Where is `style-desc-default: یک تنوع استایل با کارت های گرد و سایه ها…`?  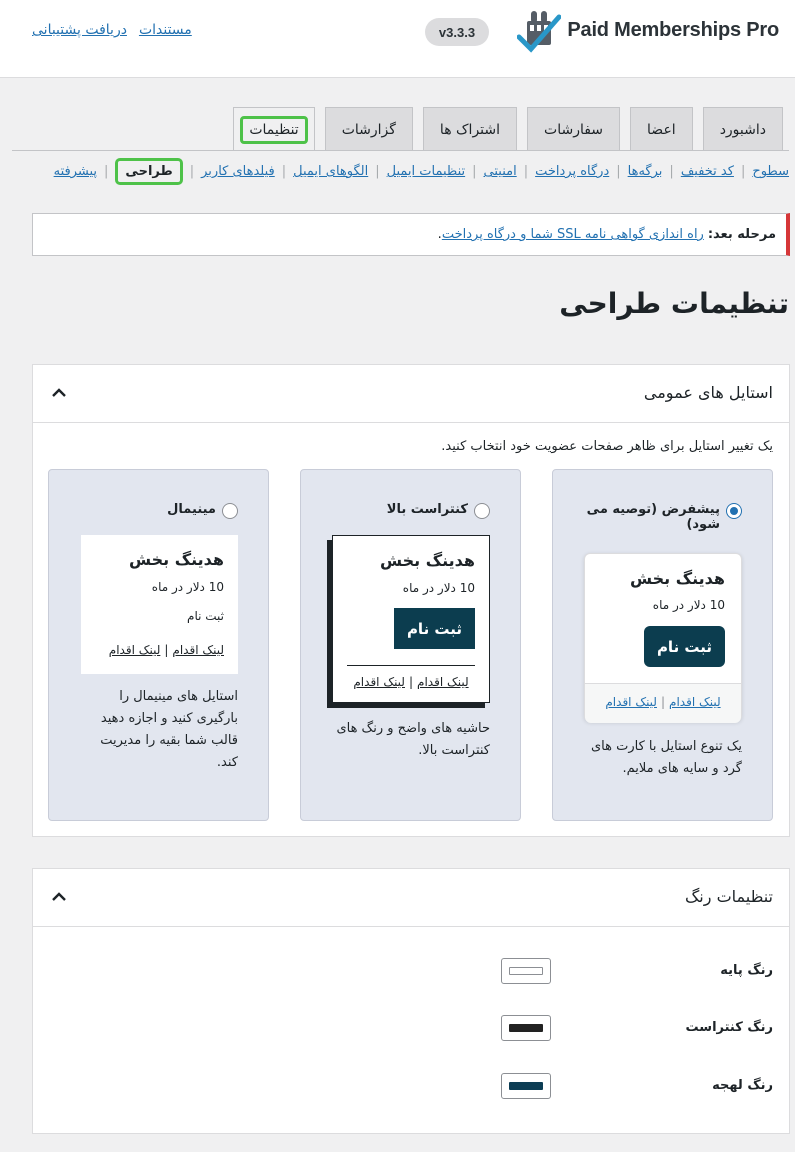 style-desc-default: یک تنوع استایل با کارت های گرد و سایه ها… is located at coordinates (666, 757).